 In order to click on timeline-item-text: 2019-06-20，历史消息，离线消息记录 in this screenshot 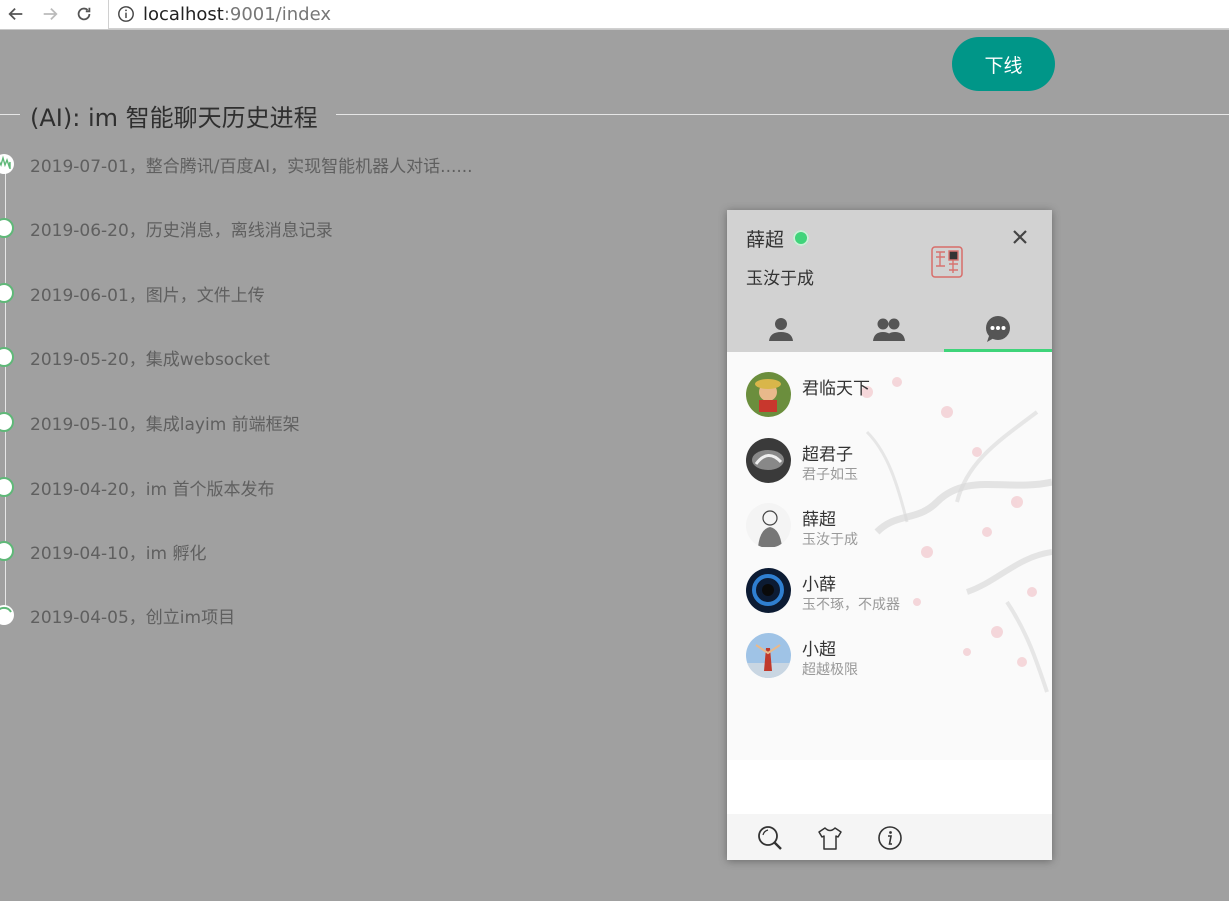, I will do `click(181, 231)`.